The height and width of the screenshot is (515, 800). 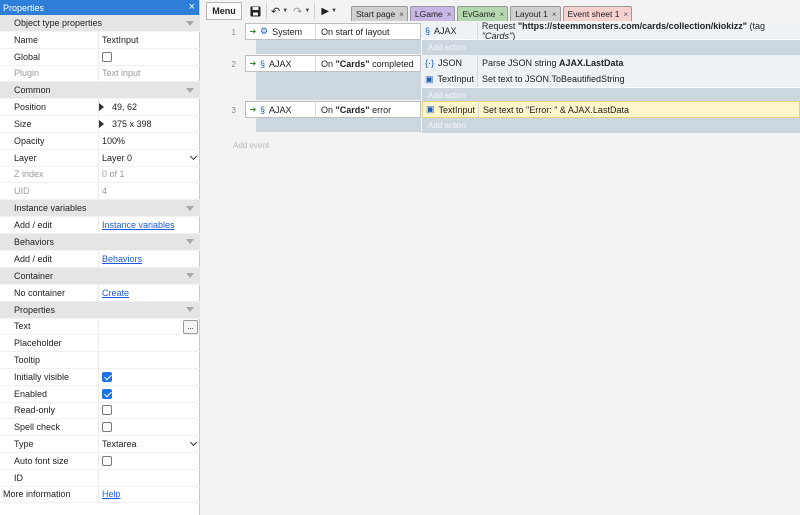 What do you see at coordinates (100, 428) in the screenshot?
I see `prop-spell-check: Spell check` at bounding box center [100, 428].